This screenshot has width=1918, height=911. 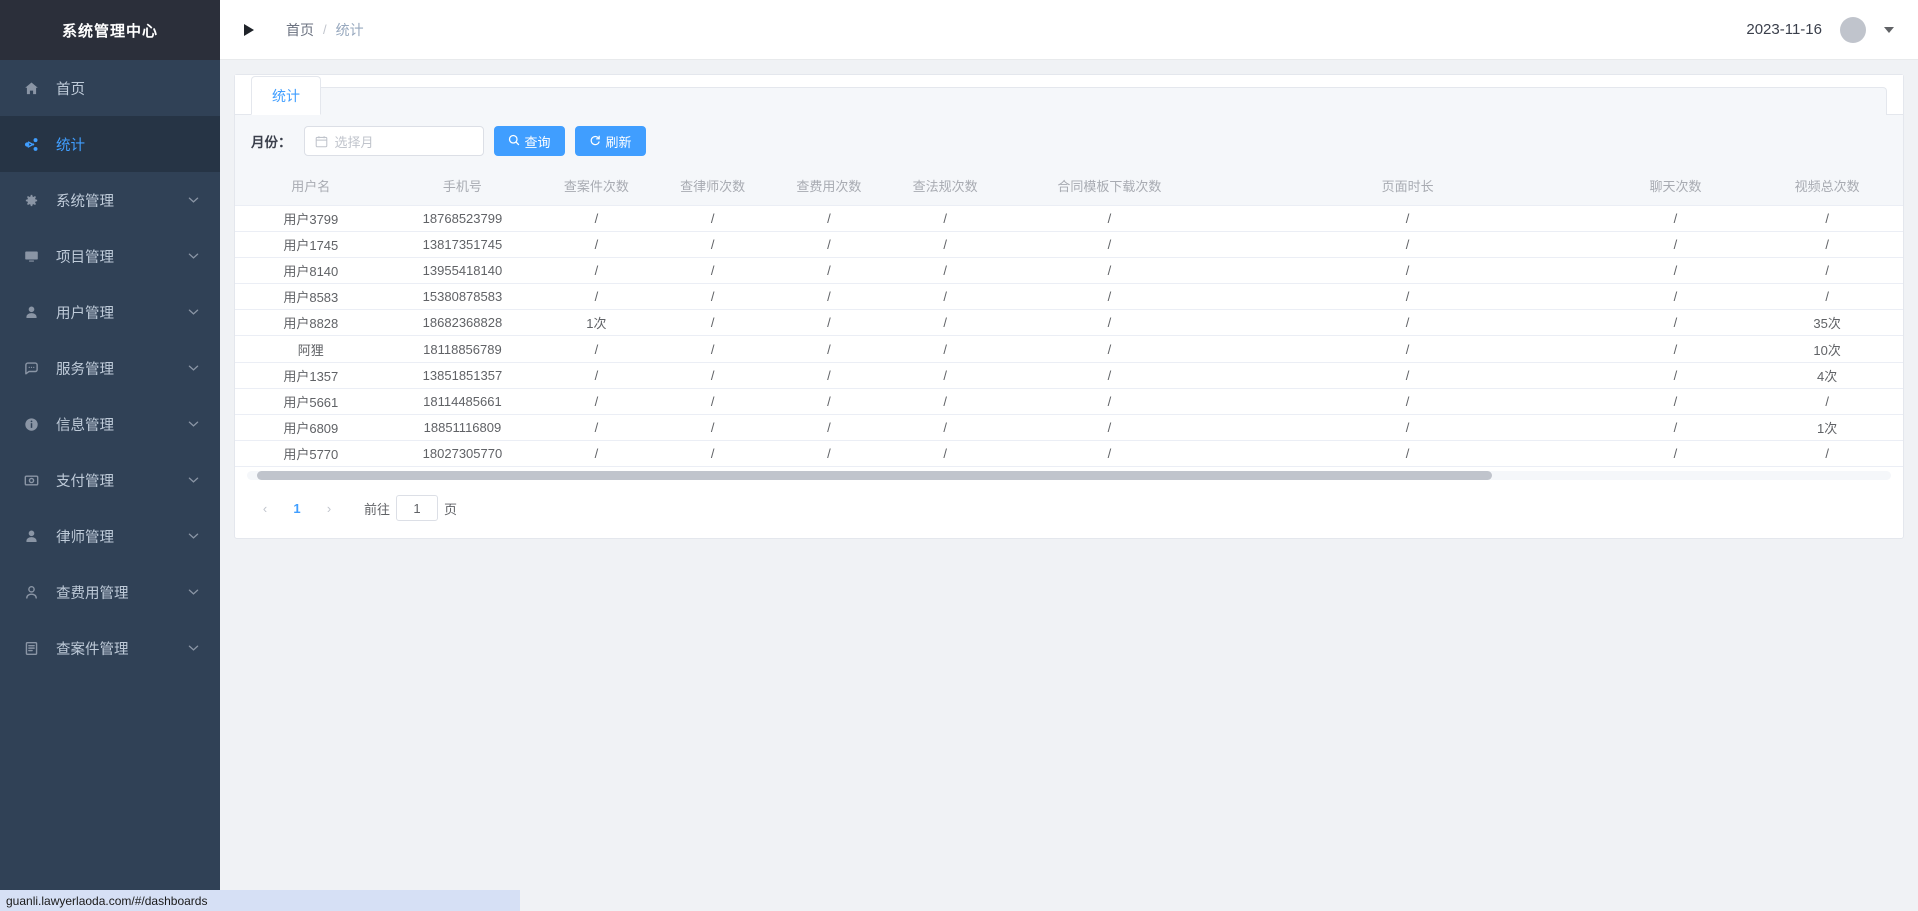 What do you see at coordinates (945, 218) in the screenshot?
I see `table-cell-r1-c6: /` at bounding box center [945, 218].